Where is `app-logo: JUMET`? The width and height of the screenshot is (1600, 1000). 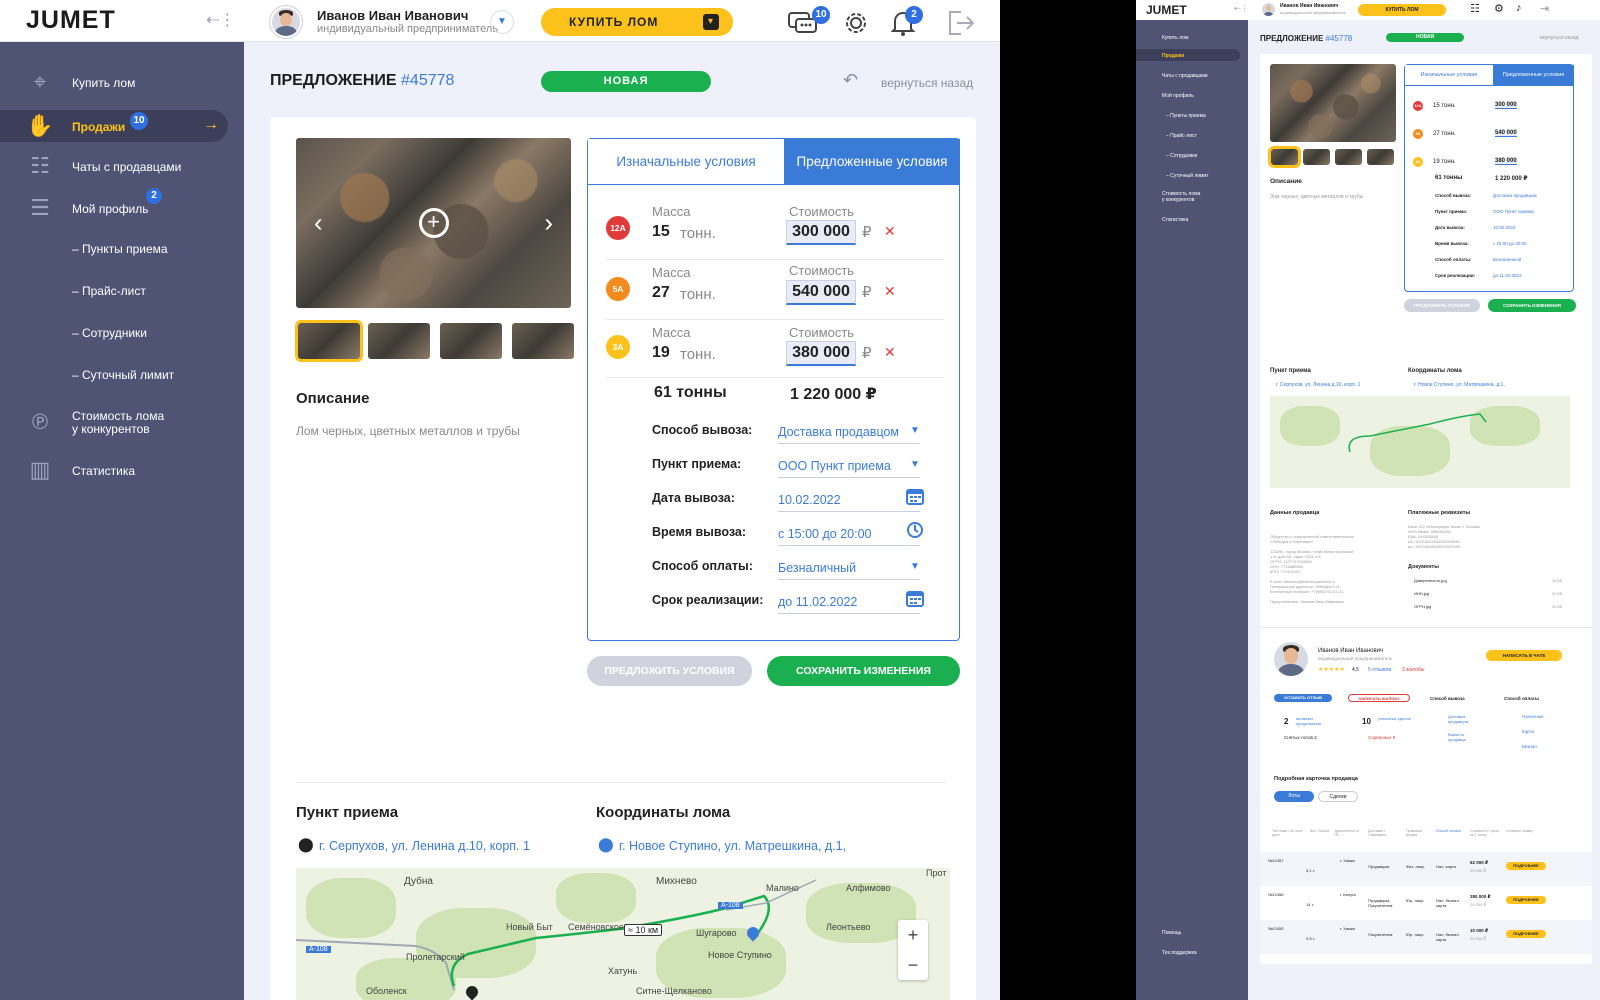 app-logo: JUMET is located at coordinates (71, 20).